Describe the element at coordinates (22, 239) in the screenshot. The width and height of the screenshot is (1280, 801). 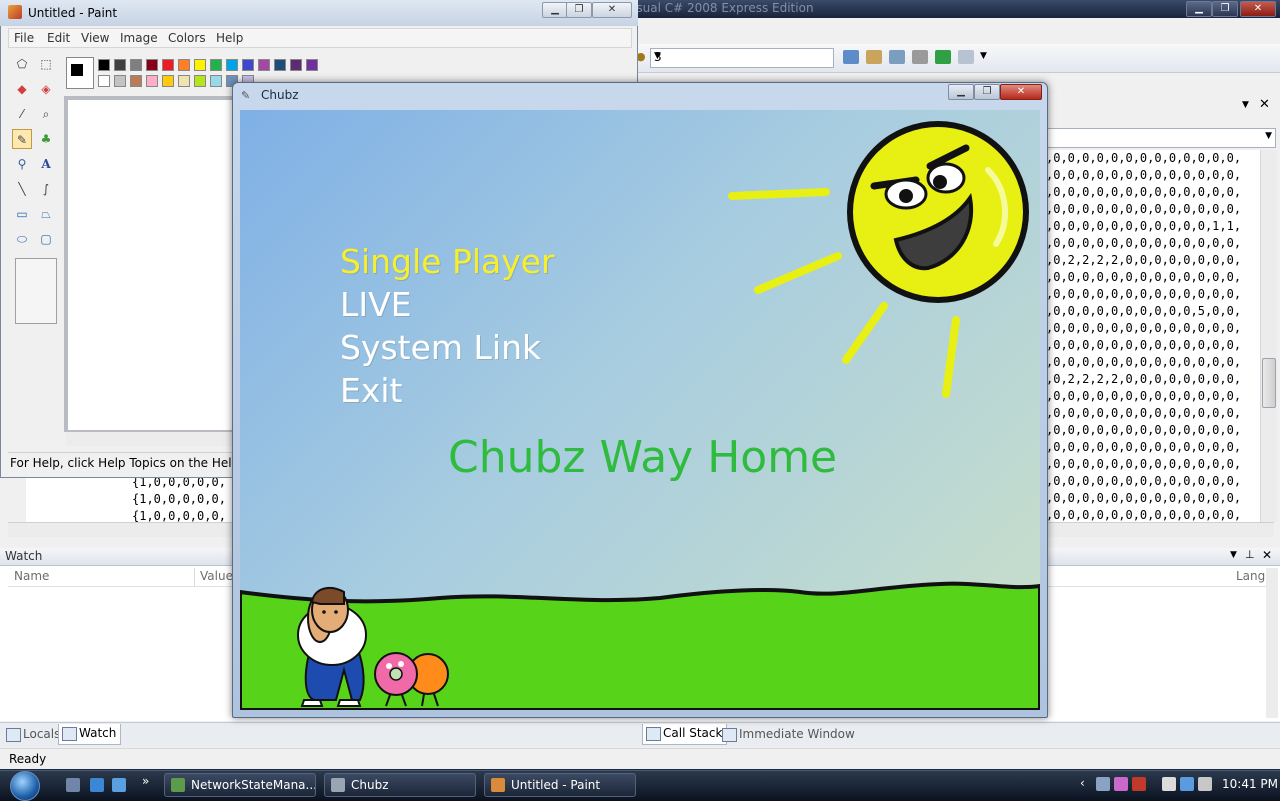
I see `ellipse-icon: ⬭` at that location.